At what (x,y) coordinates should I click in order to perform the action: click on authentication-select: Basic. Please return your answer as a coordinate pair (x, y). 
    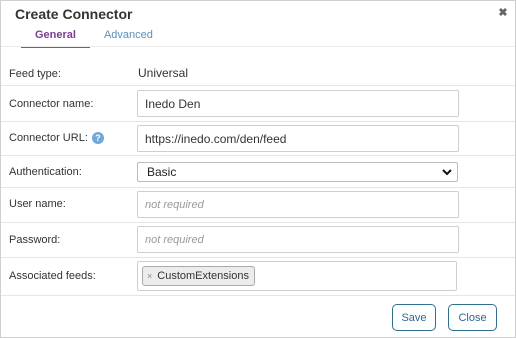
    Looking at the image, I should click on (297, 172).